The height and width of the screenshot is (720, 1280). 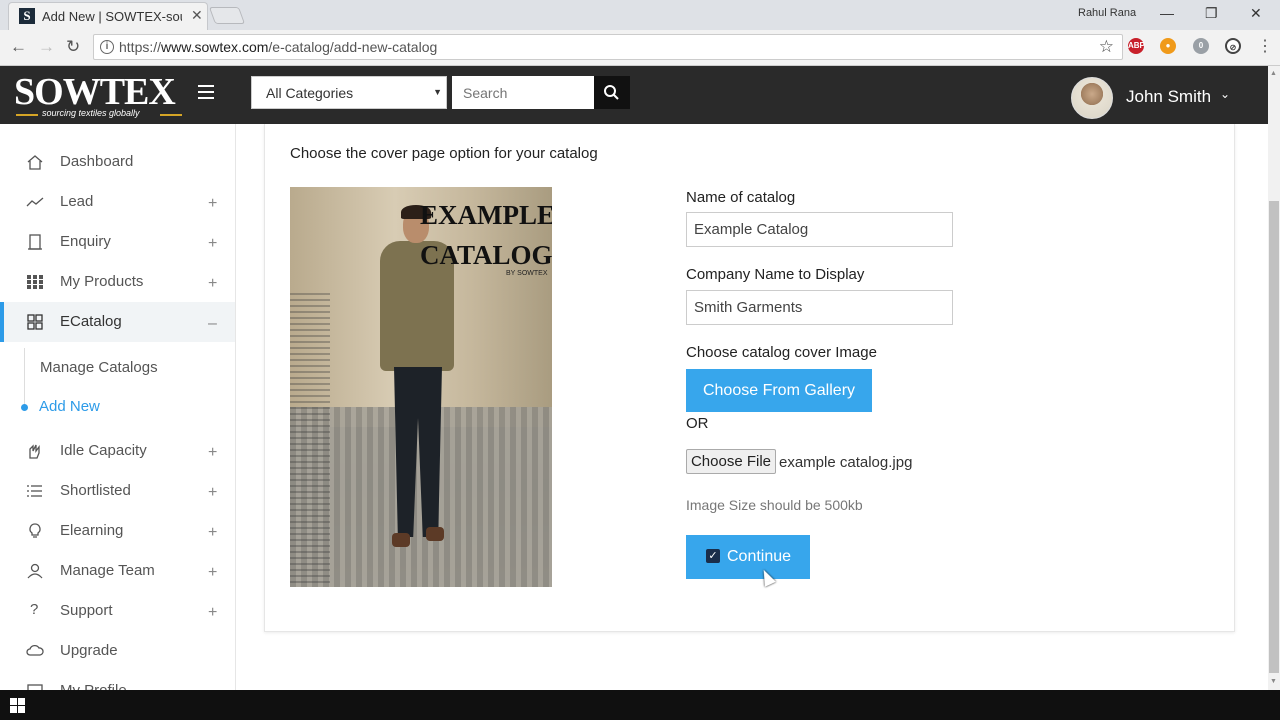 I want to click on trend-icon, so click(x=35, y=202).